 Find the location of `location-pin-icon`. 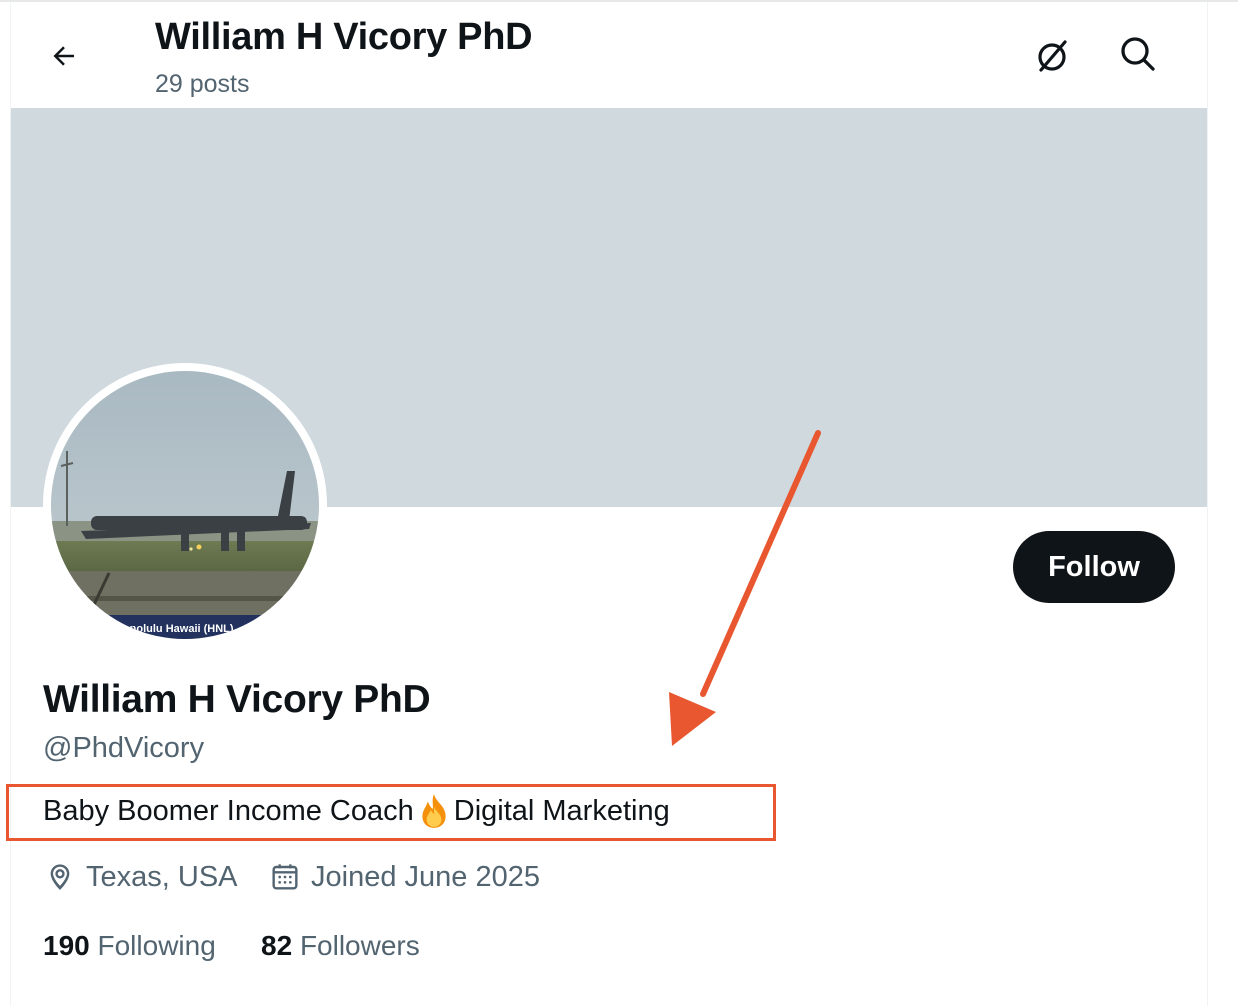

location-pin-icon is located at coordinates (60, 877).